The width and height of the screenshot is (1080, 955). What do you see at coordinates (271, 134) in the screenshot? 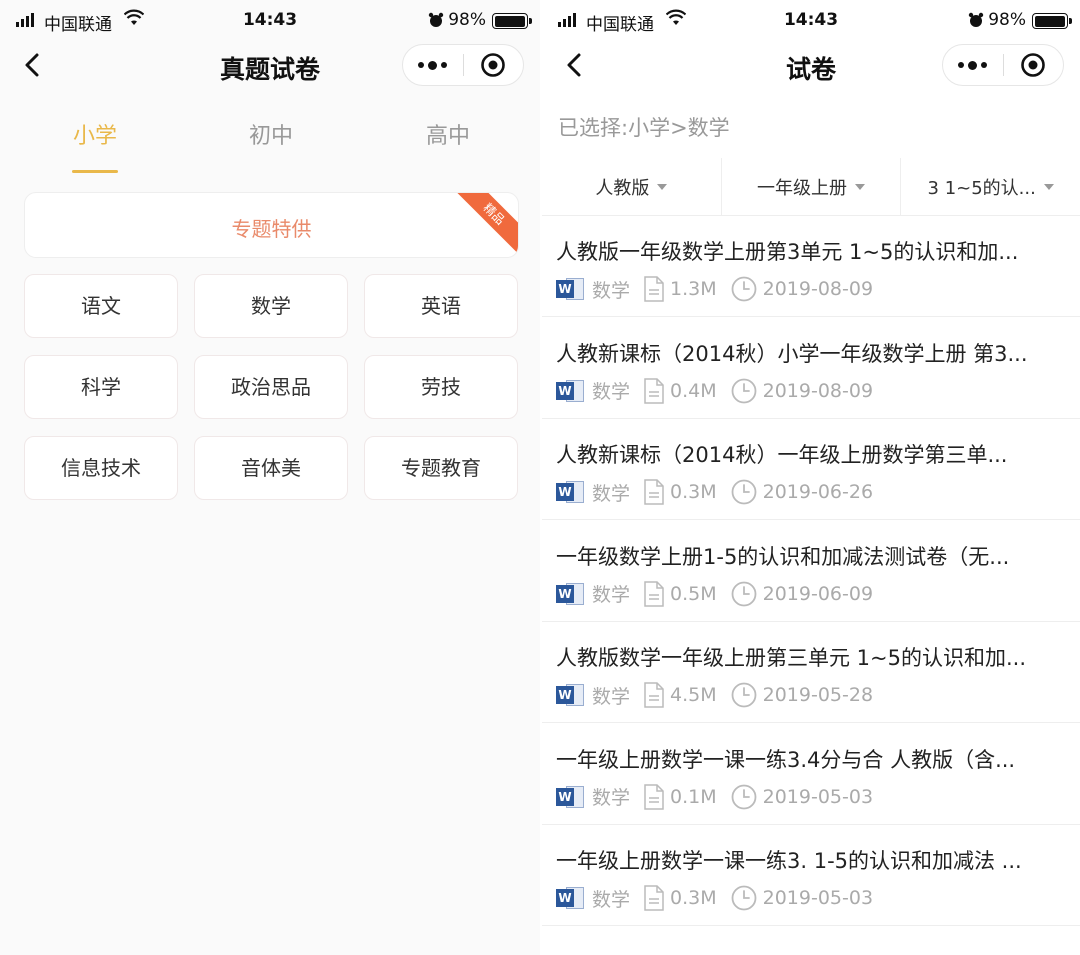
I see `tab-junior-high: 初中` at bounding box center [271, 134].